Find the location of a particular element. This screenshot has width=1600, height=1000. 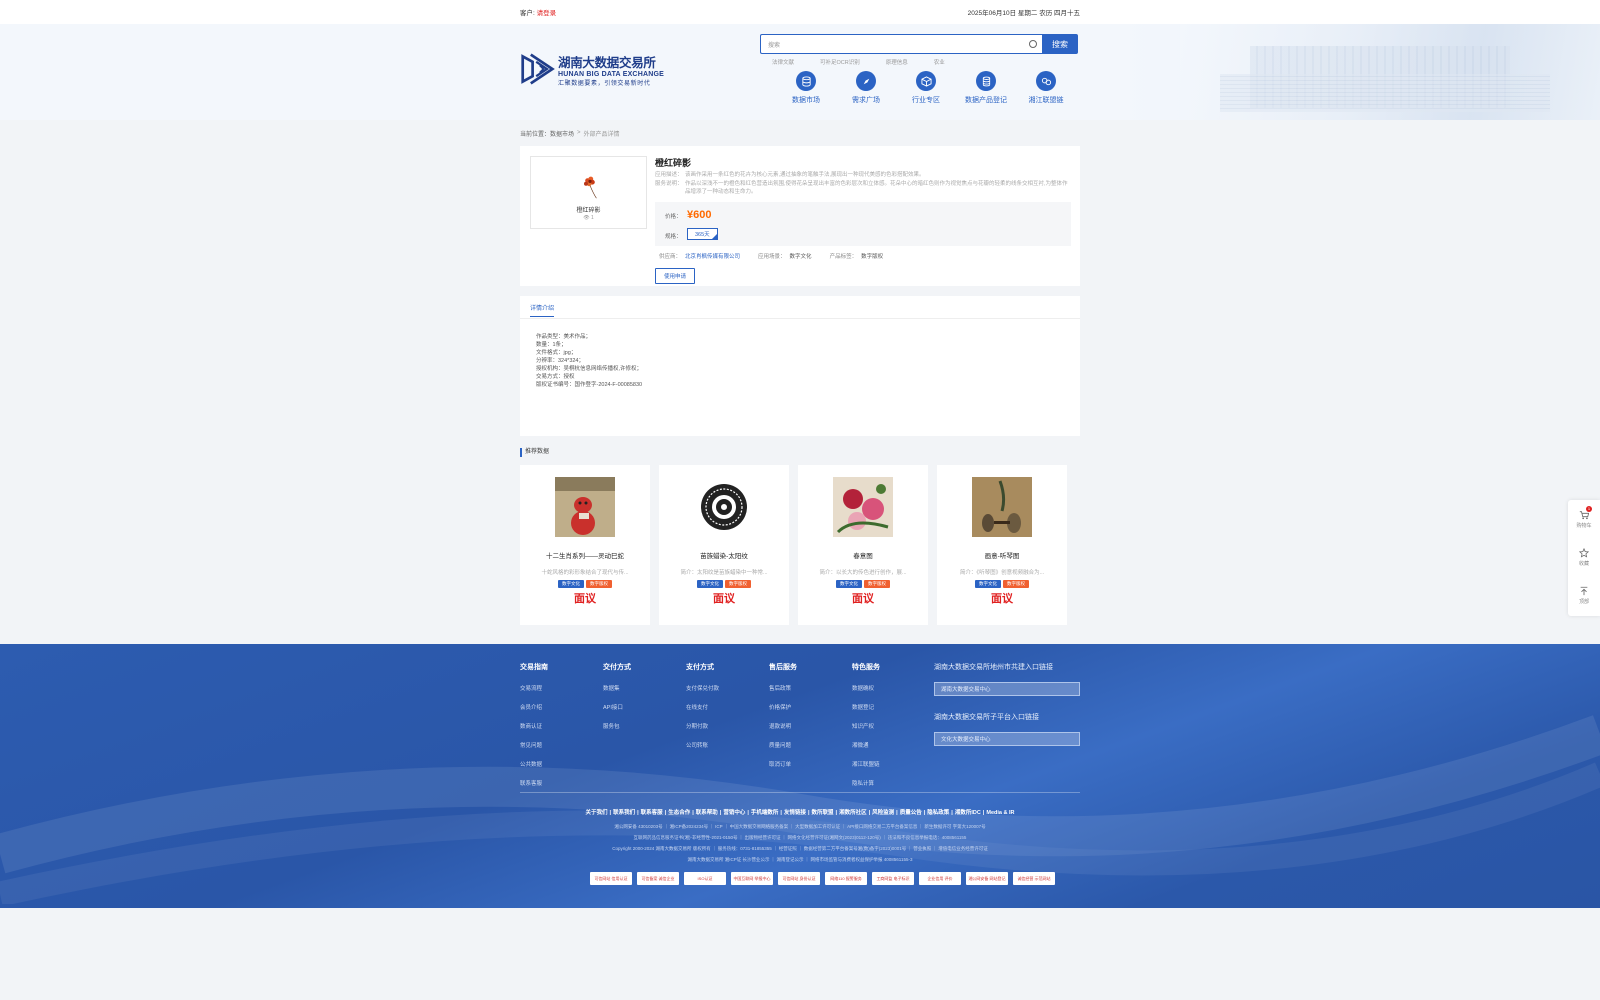

footer-link: 湘微通 is located at coordinates (893, 745).